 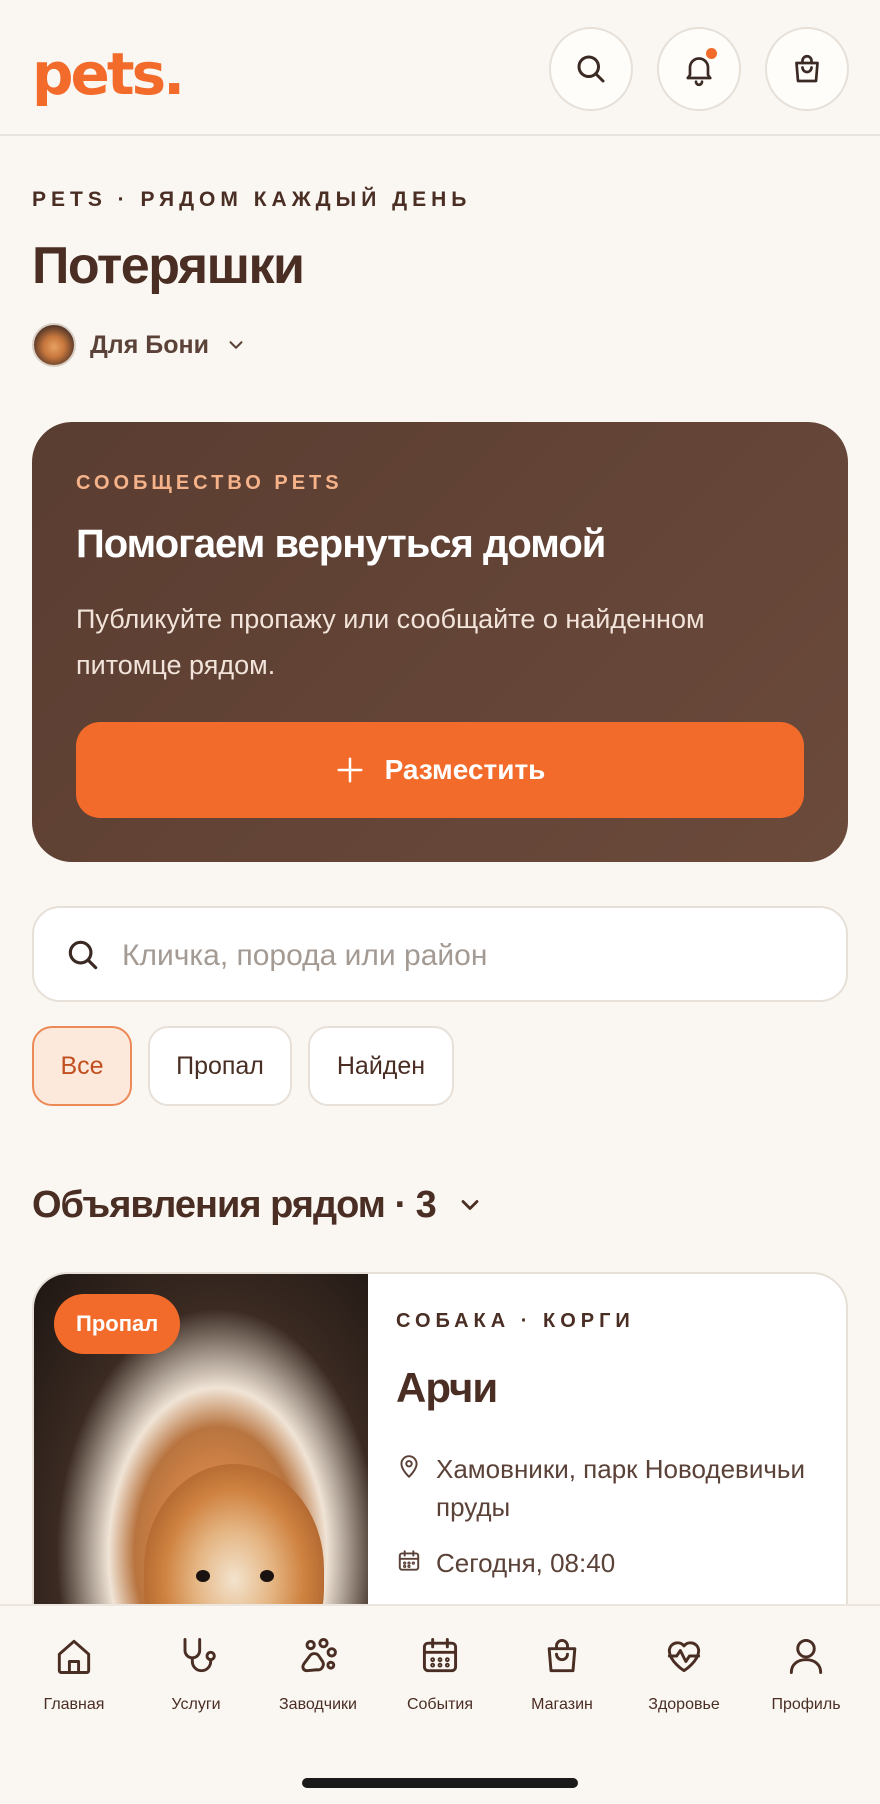 I want to click on nav-item-home: Главная, so click(x=74, y=1684).